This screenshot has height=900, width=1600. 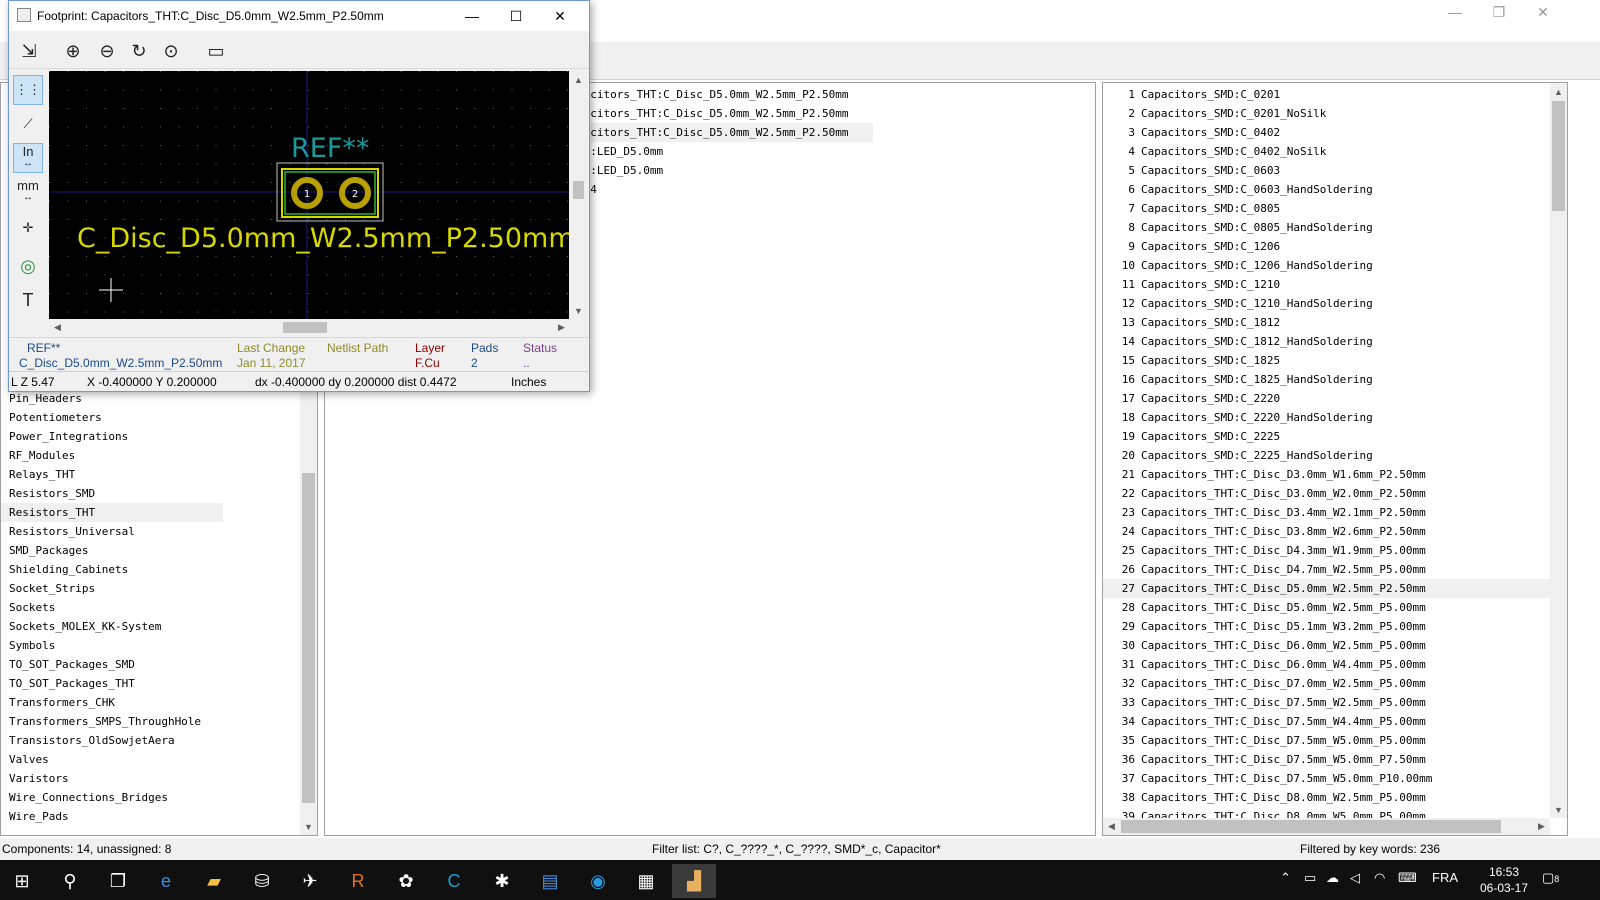 I want to click on library-item: Resistors_SMD, so click(x=112, y=493).